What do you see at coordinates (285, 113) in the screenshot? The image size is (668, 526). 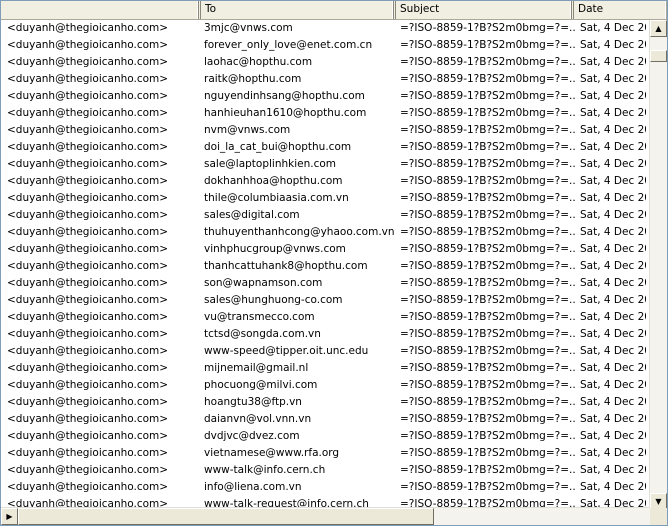 I see `cell-to: hanhieuhan1610@hopthu.com` at bounding box center [285, 113].